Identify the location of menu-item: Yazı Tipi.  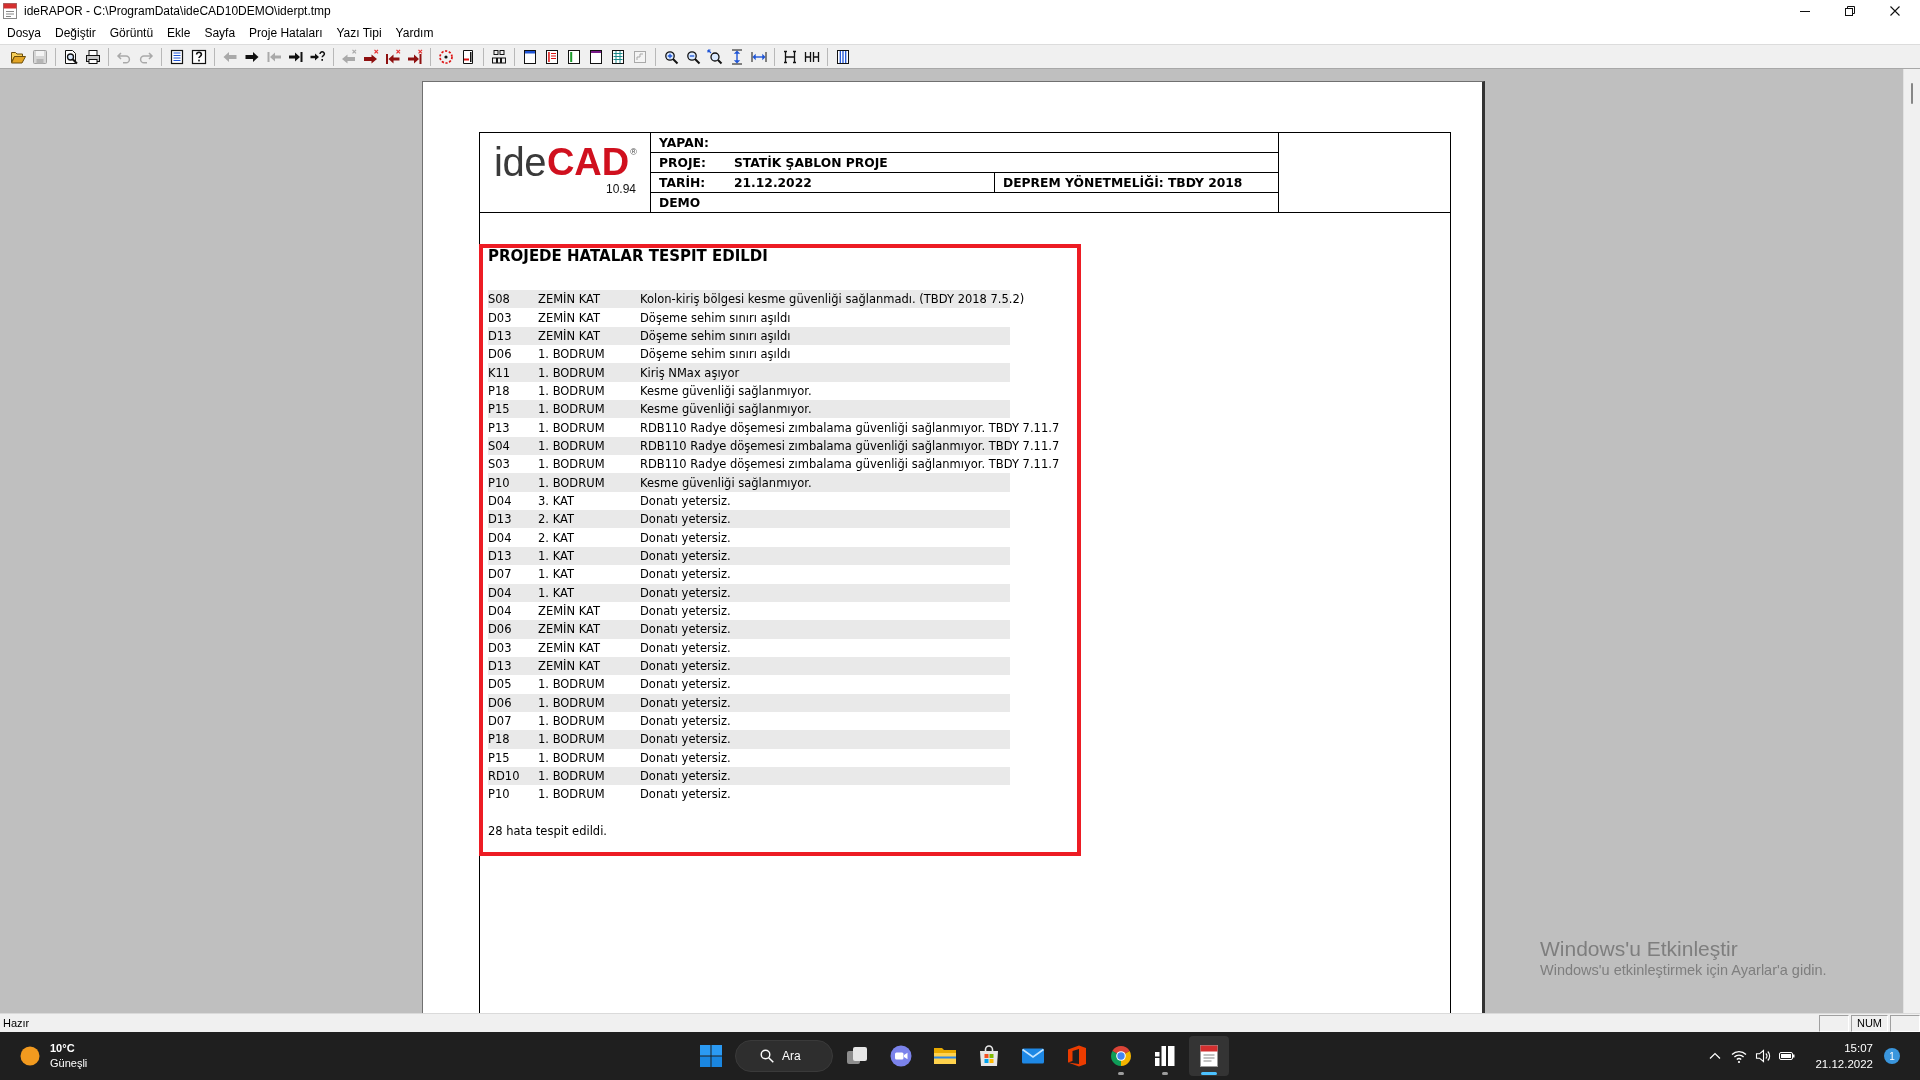
(359, 33).